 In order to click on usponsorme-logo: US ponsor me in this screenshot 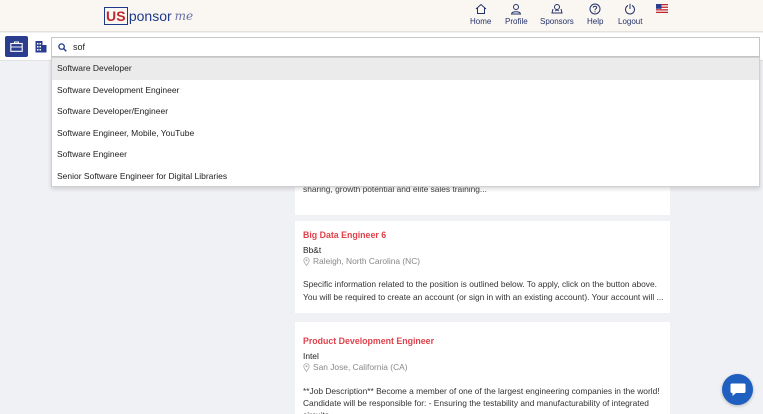, I will do `click(148, 16)`.